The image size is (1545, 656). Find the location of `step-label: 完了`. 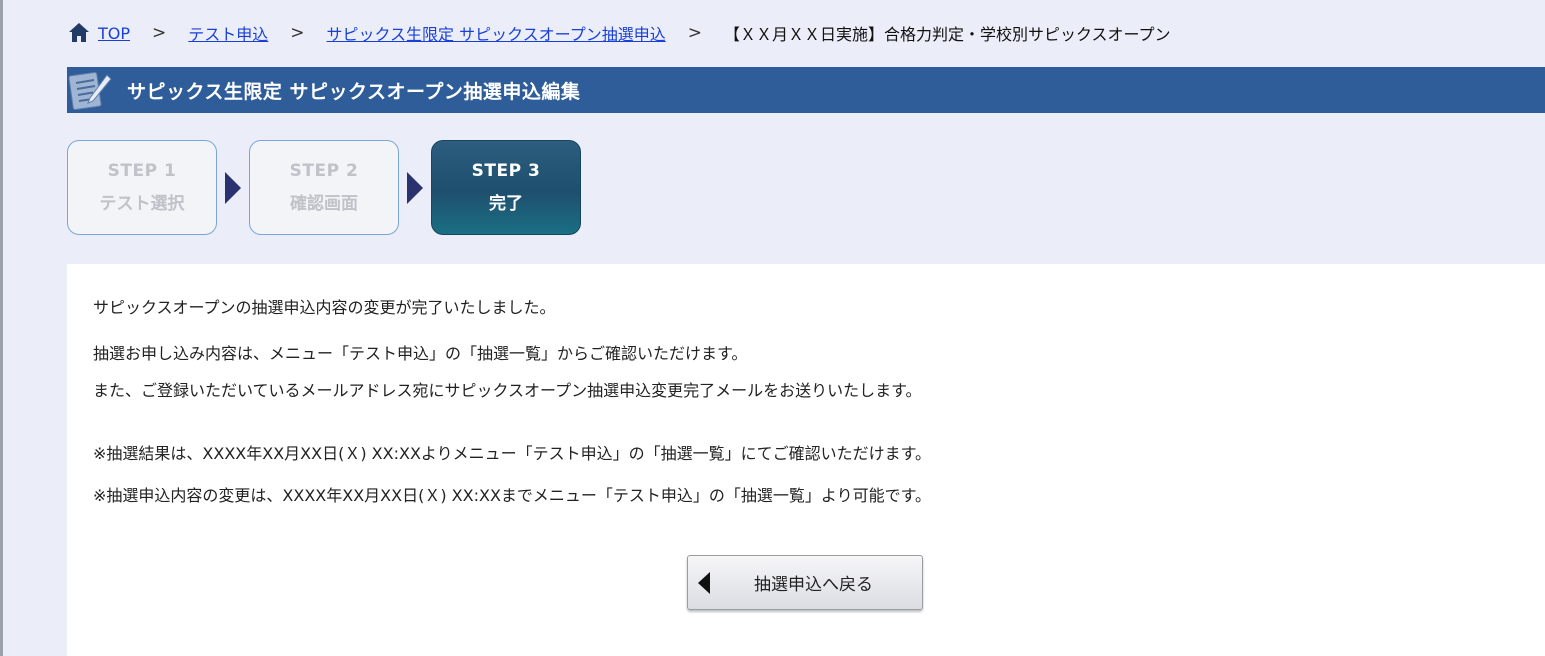

step-label: 完了 is located at coordinates (506, 204).